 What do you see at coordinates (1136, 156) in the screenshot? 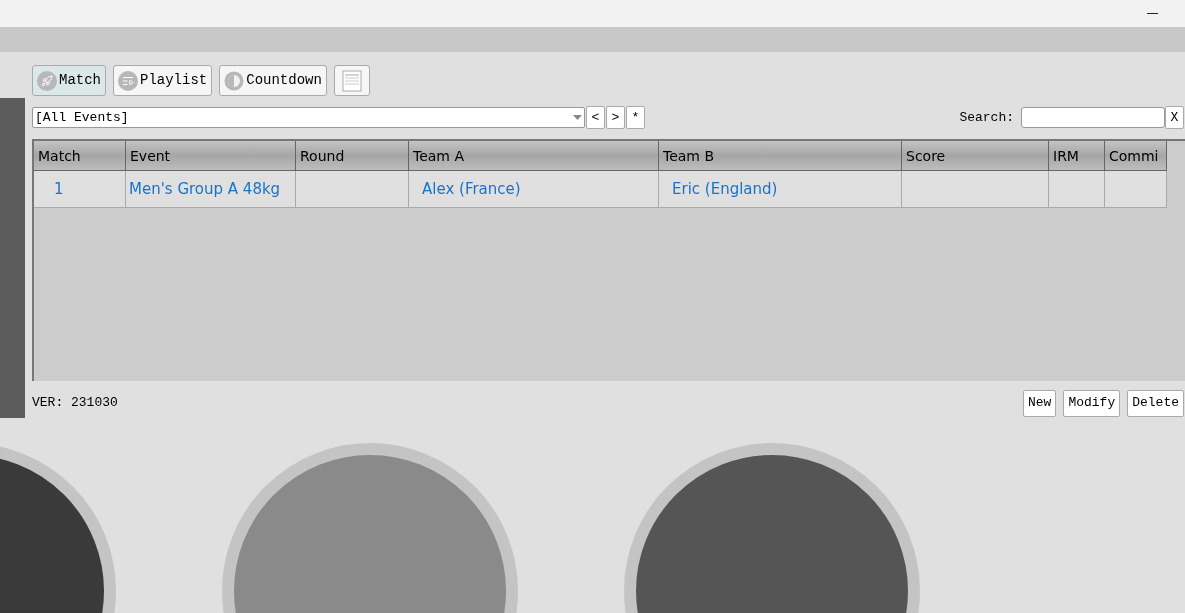
I see `column-header: Commi` at bounding box center [1136, 156].